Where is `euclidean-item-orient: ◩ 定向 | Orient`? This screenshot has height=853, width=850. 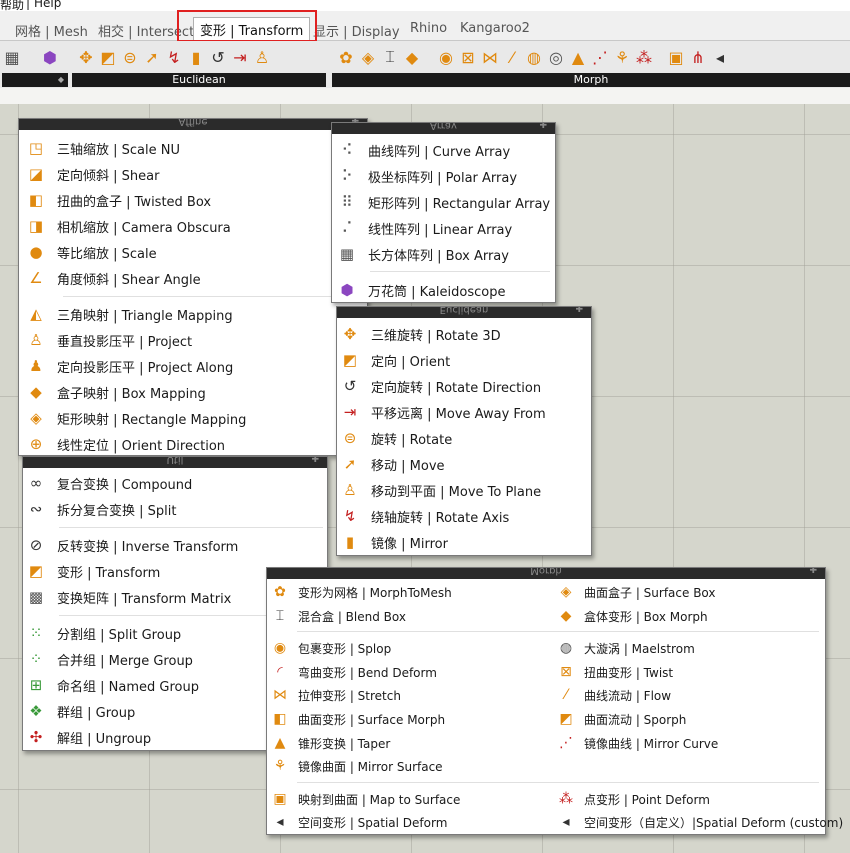
euclidean-item-orient: ◩ 定向 | Orient is located at coordinates (394, 360).